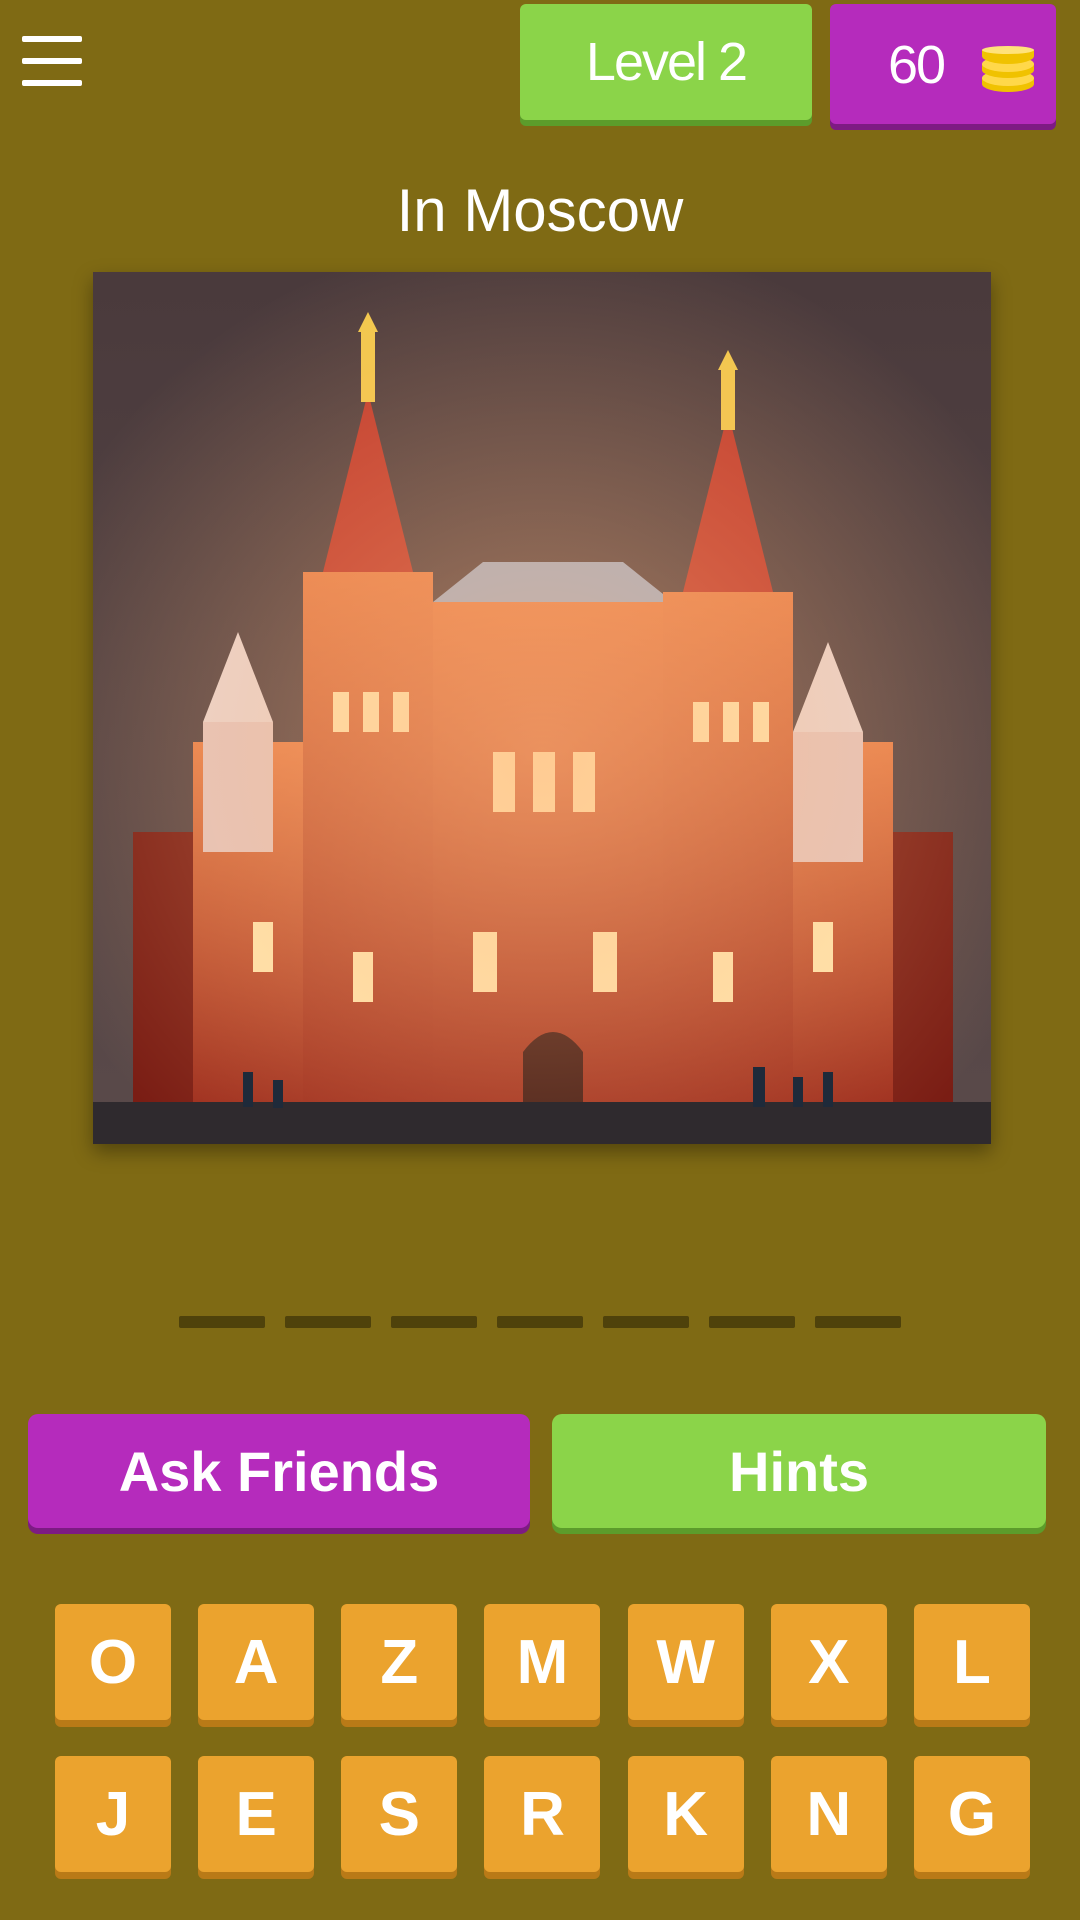  I want to click on ask-friends-button: Ask Friends, so click(279, 1471).